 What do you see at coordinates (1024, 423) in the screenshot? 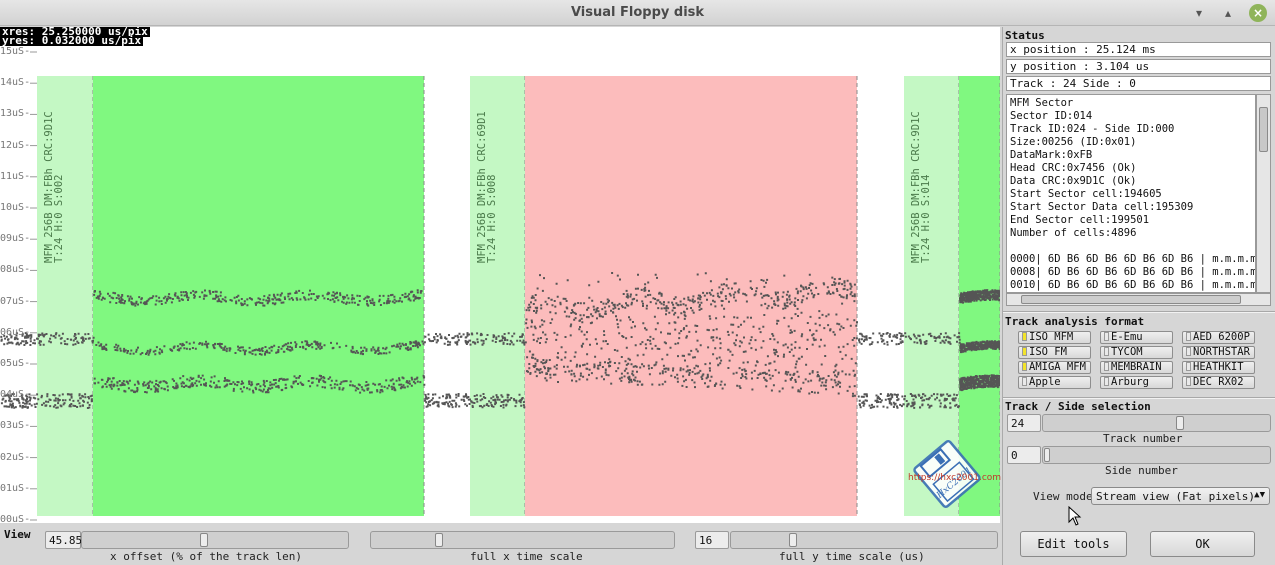
I see `track-number-value: 24` at bounding box center [1024, 423].